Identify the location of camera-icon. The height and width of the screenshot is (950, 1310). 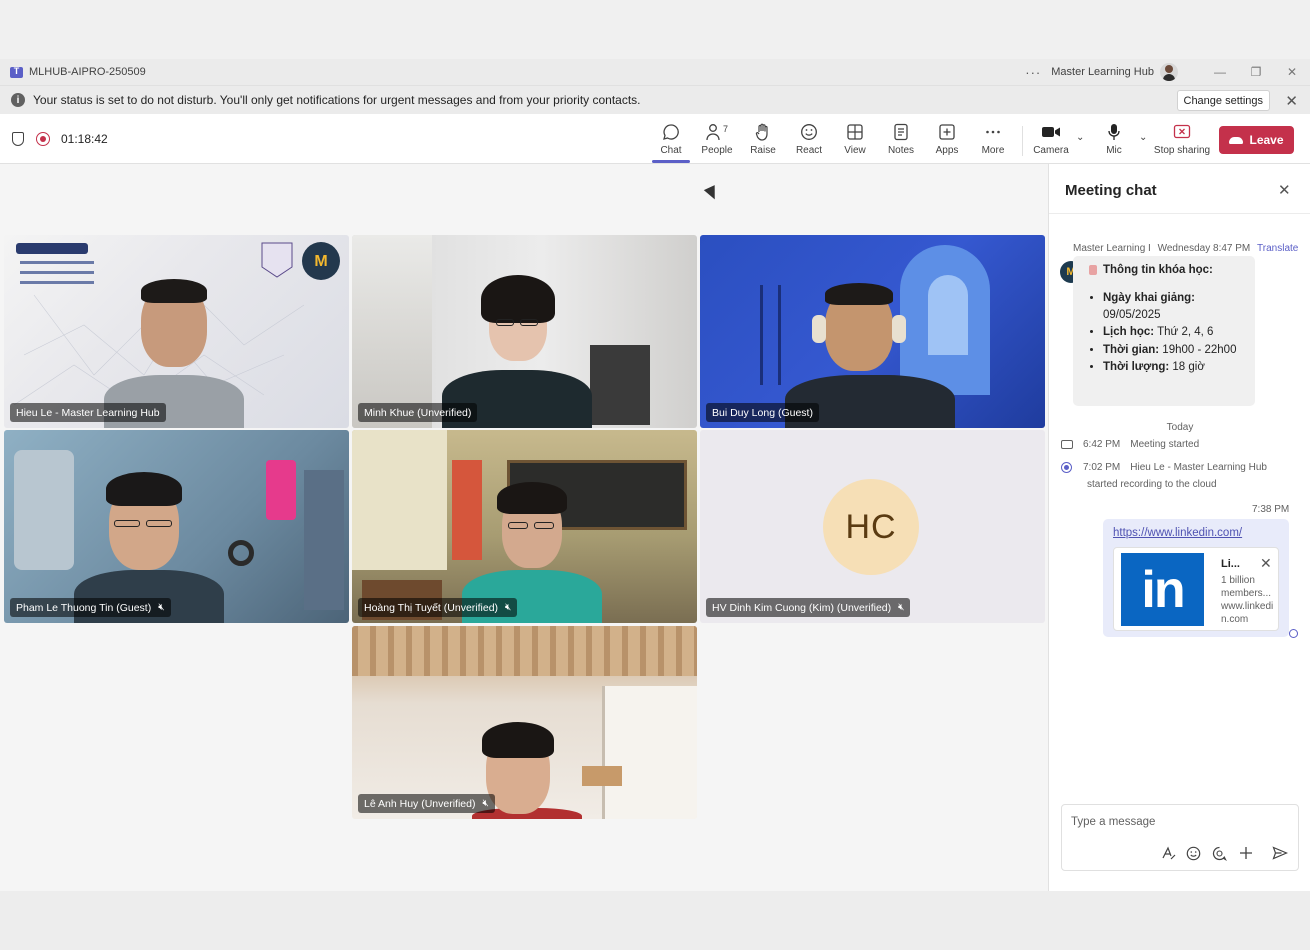
(1051, 132).